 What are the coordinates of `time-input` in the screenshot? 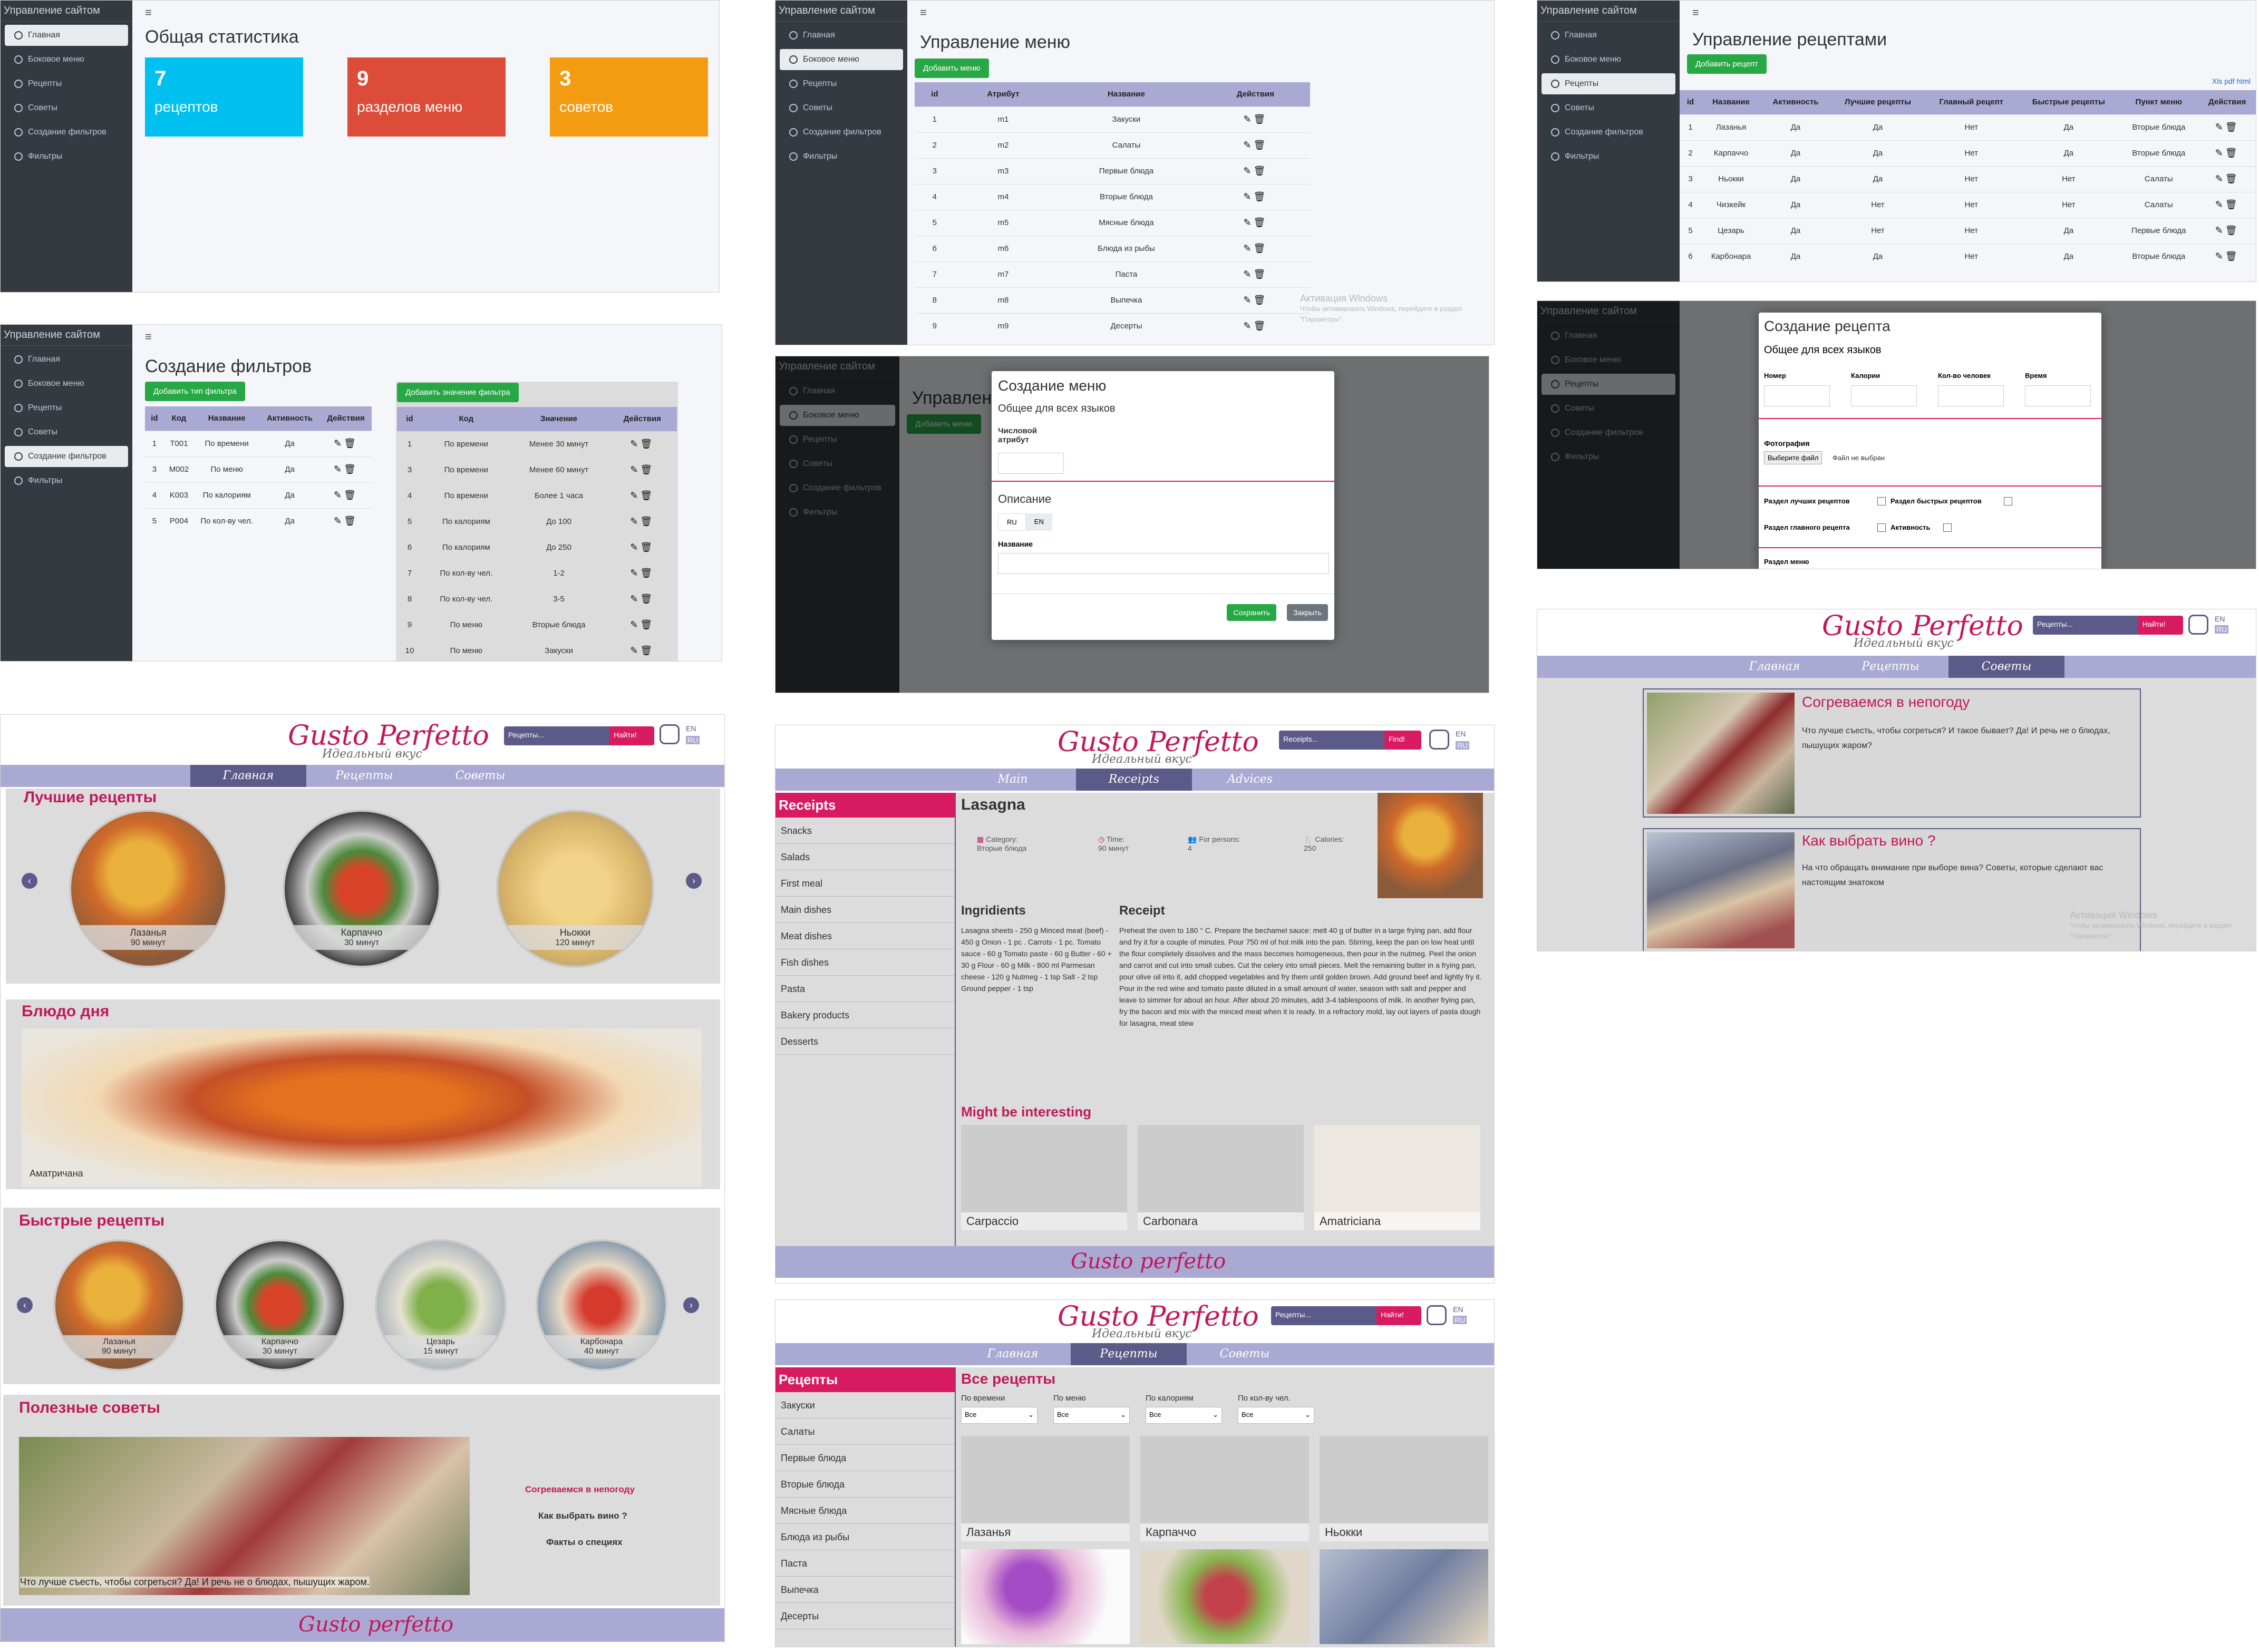 It's located at (2058, 396).